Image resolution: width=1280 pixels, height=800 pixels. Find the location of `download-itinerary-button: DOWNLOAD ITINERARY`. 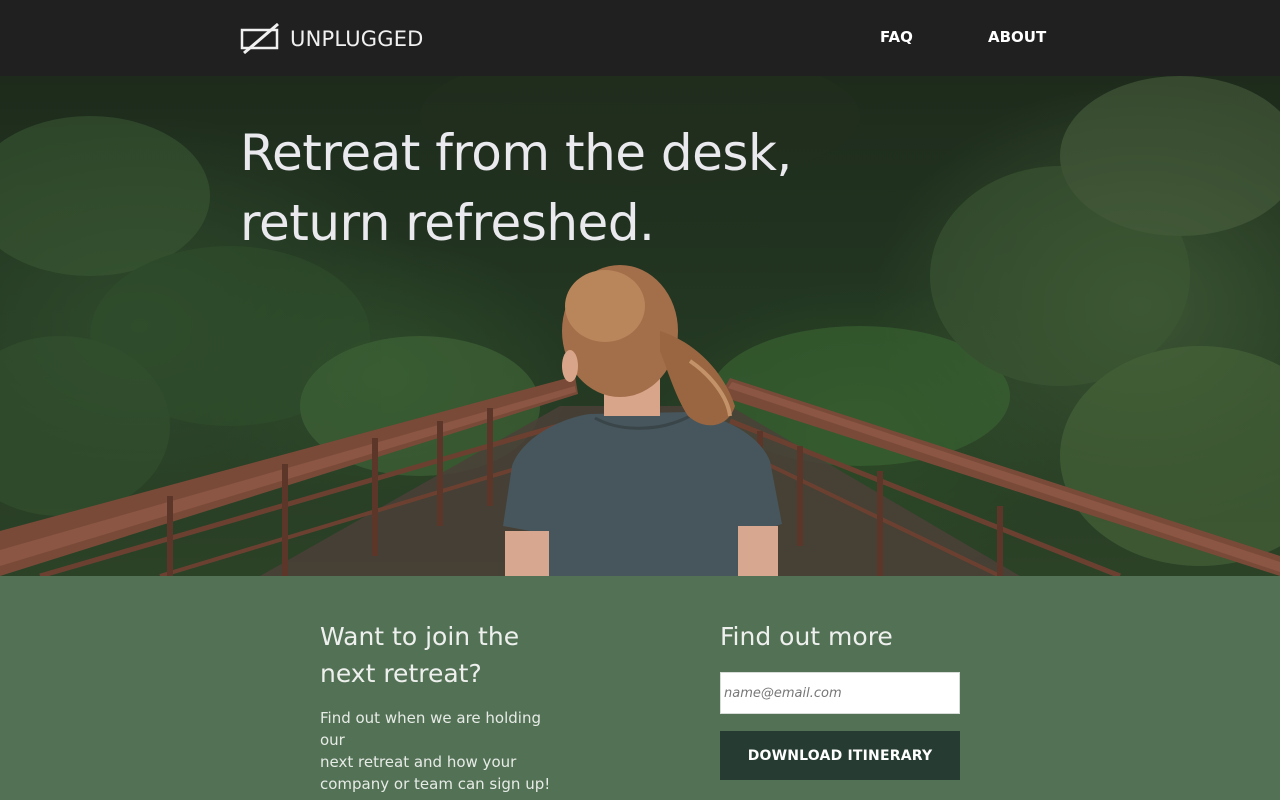

download-itinerary-button: DOWNLOAD ITINERARY is located at coordinates (840, 755).